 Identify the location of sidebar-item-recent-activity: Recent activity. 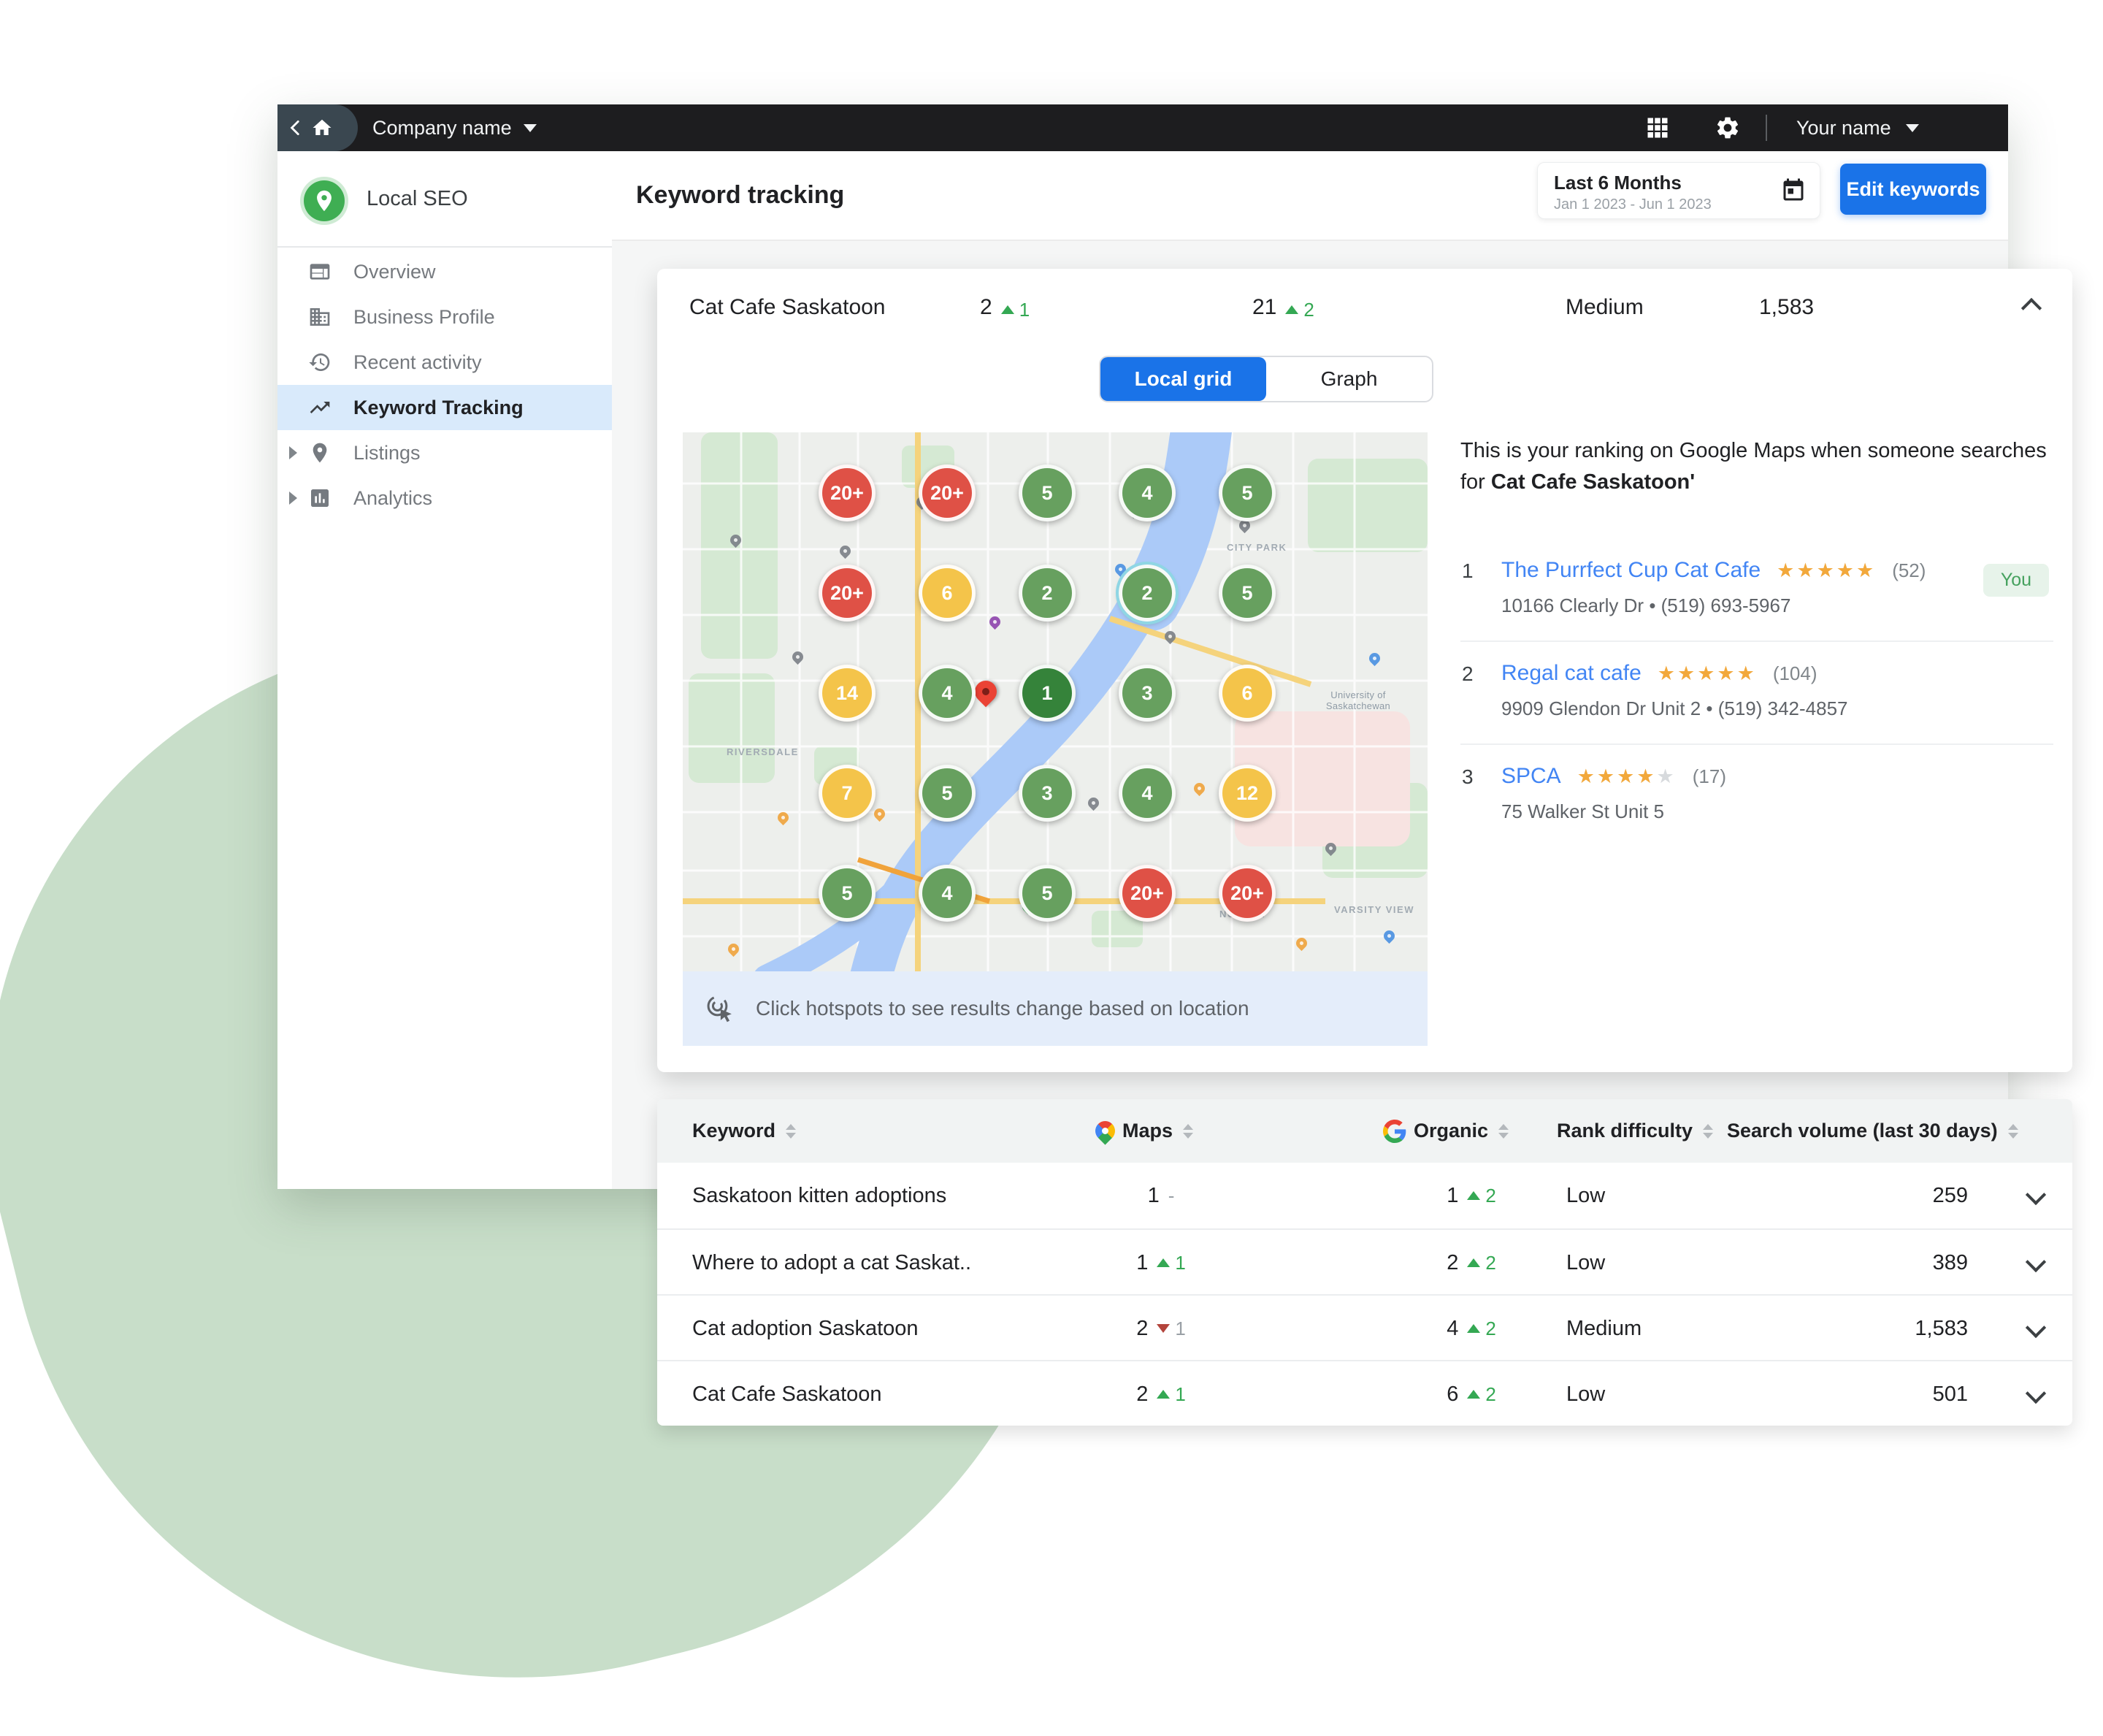
(444, 362).